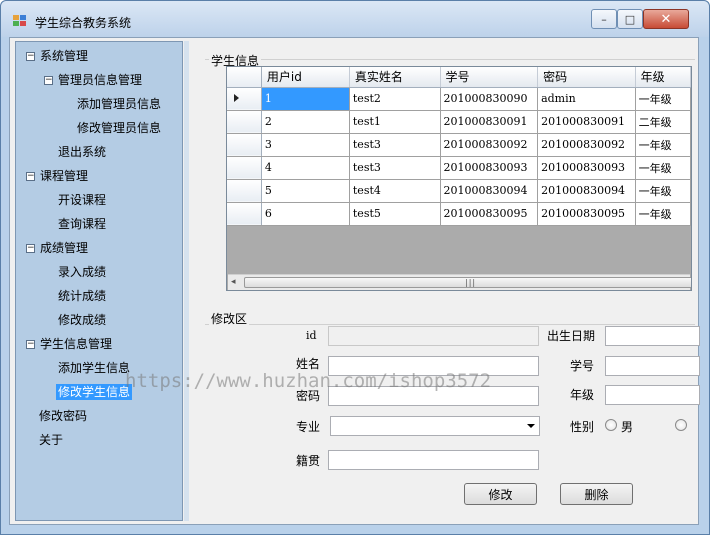  What do you see at coordinates (305, 145) in the screenshot?
I see `table-cell: 3` at bounding box center [305, 145].